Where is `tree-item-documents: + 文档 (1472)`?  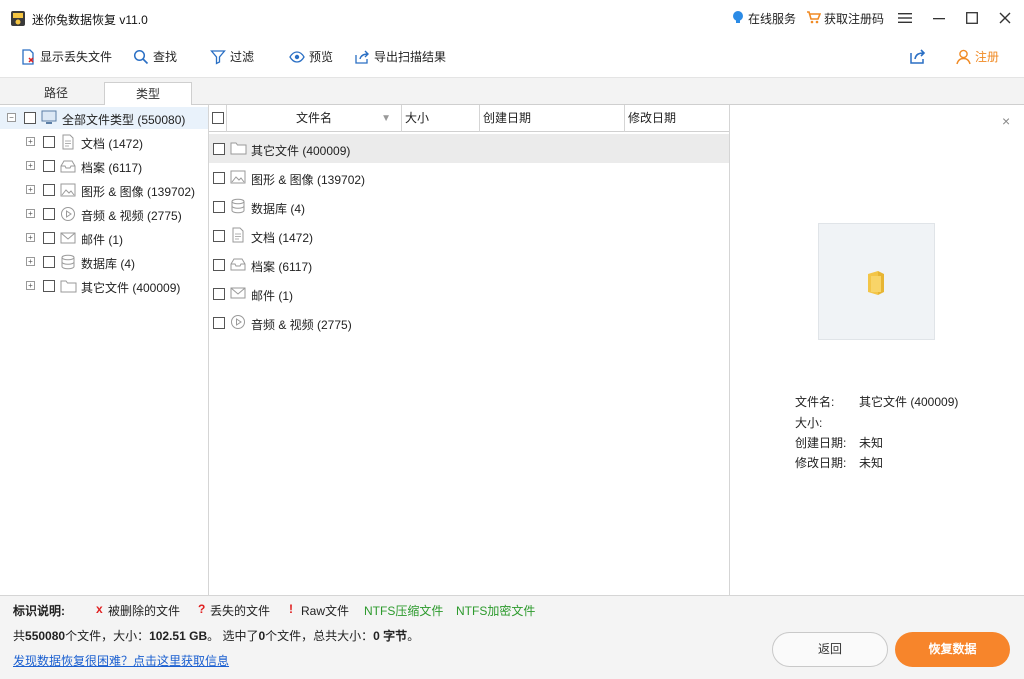 tree-item-documents: + 文档 (1472) is located at coordinates (104, 142).